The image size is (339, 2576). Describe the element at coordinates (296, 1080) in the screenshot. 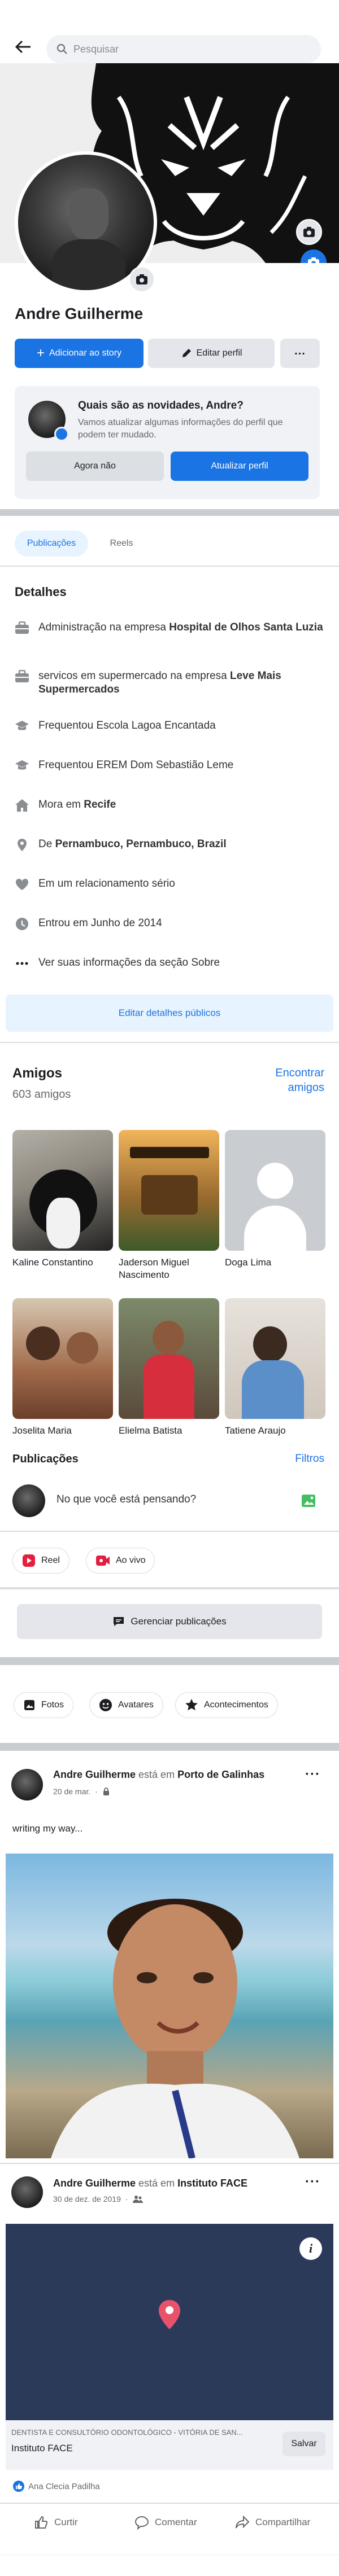

I see `find-friends-link: Encontrar amigos` at that location.